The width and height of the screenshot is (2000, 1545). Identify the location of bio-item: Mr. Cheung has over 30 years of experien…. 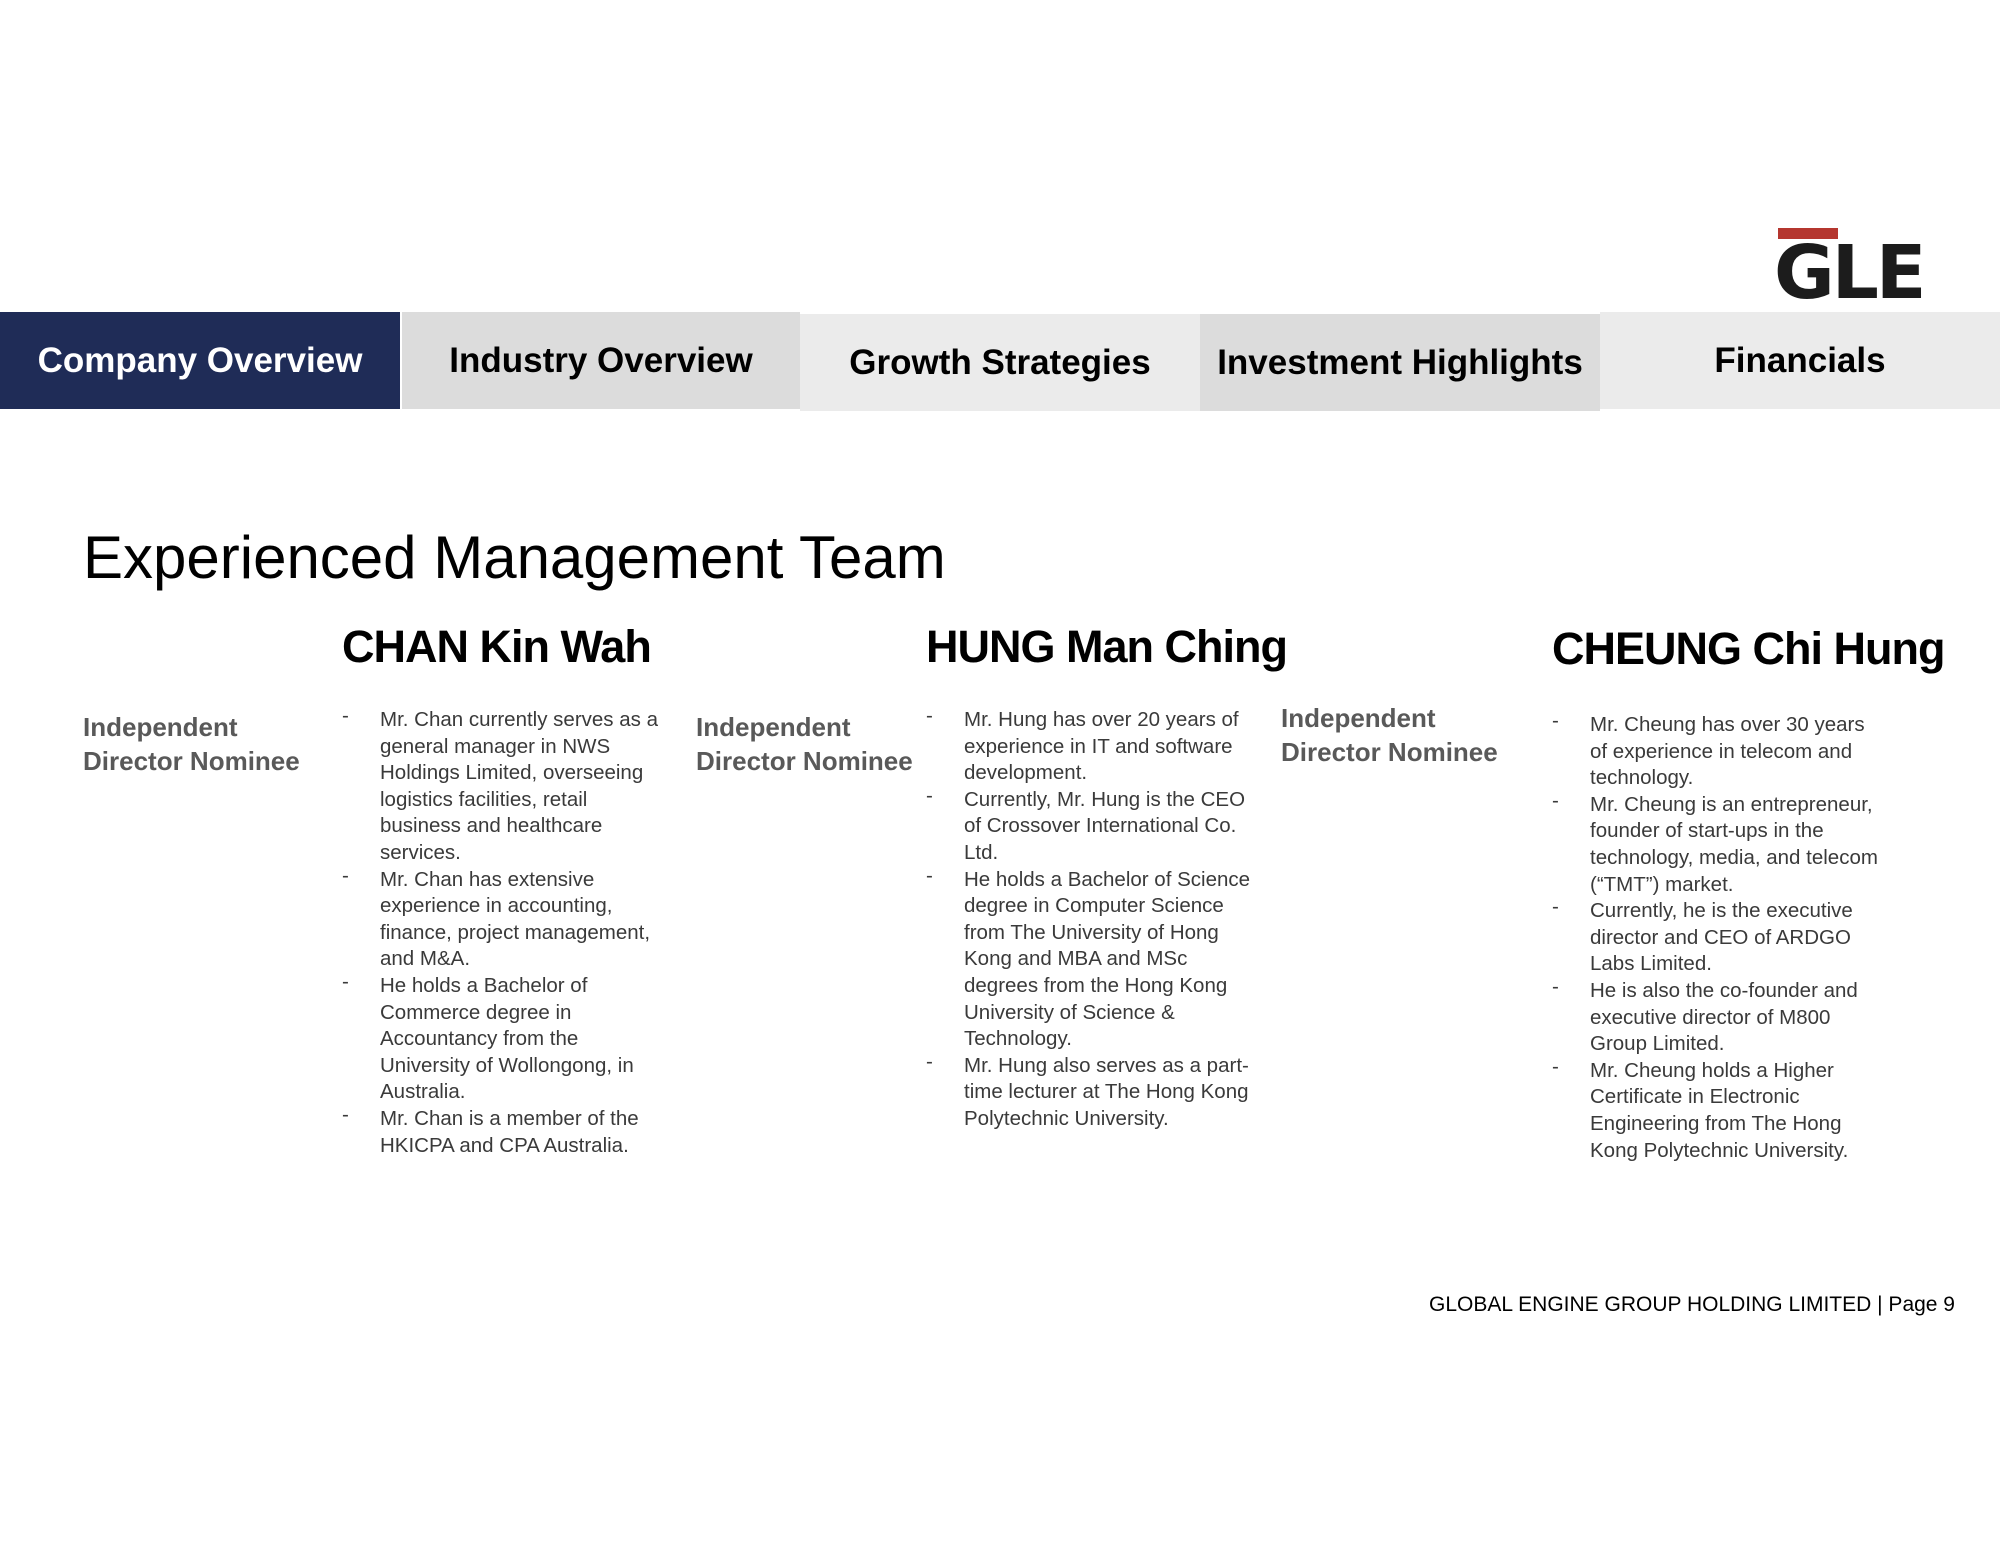
(1717, 750).